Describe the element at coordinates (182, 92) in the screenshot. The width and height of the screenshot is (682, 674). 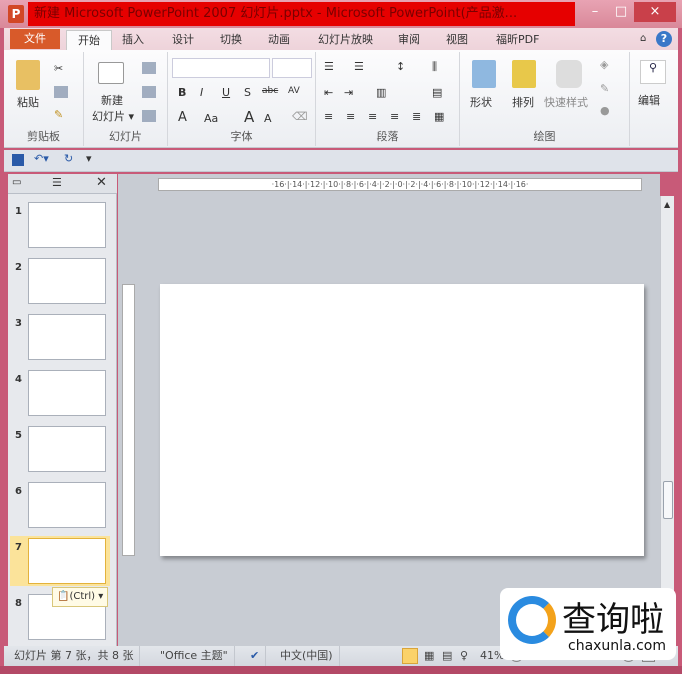
I see `bold-button: B` at that location.